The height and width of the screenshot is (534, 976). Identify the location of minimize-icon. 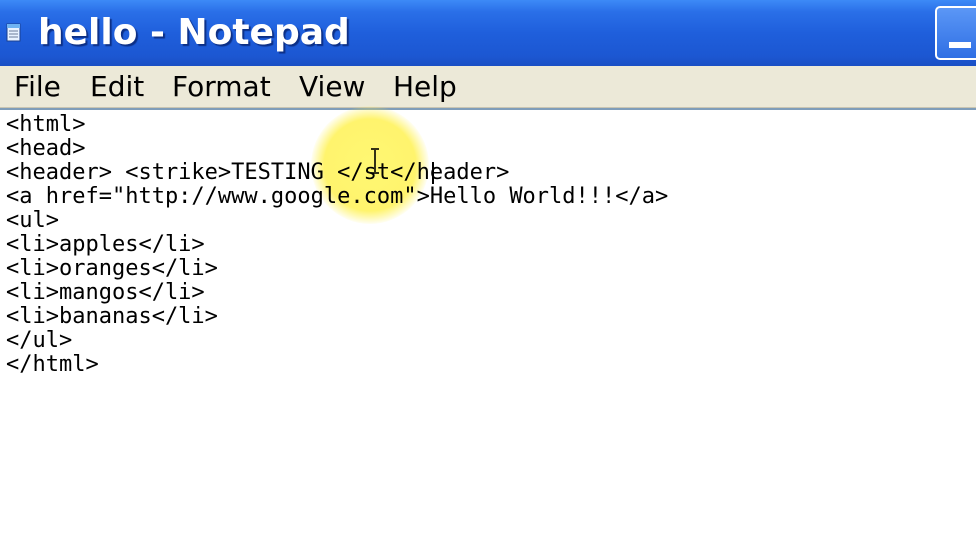
(960, 45).